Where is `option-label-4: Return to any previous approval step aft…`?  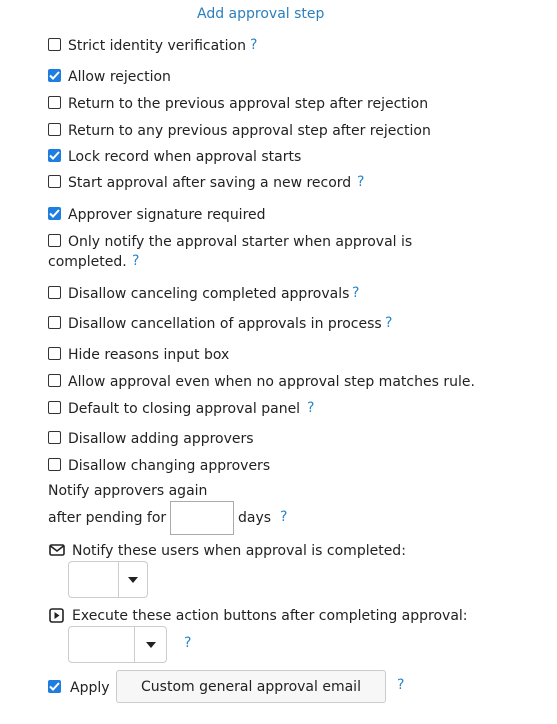 option-label-4: Return to any previous approval step aft… is located at coordinates (249, 131).